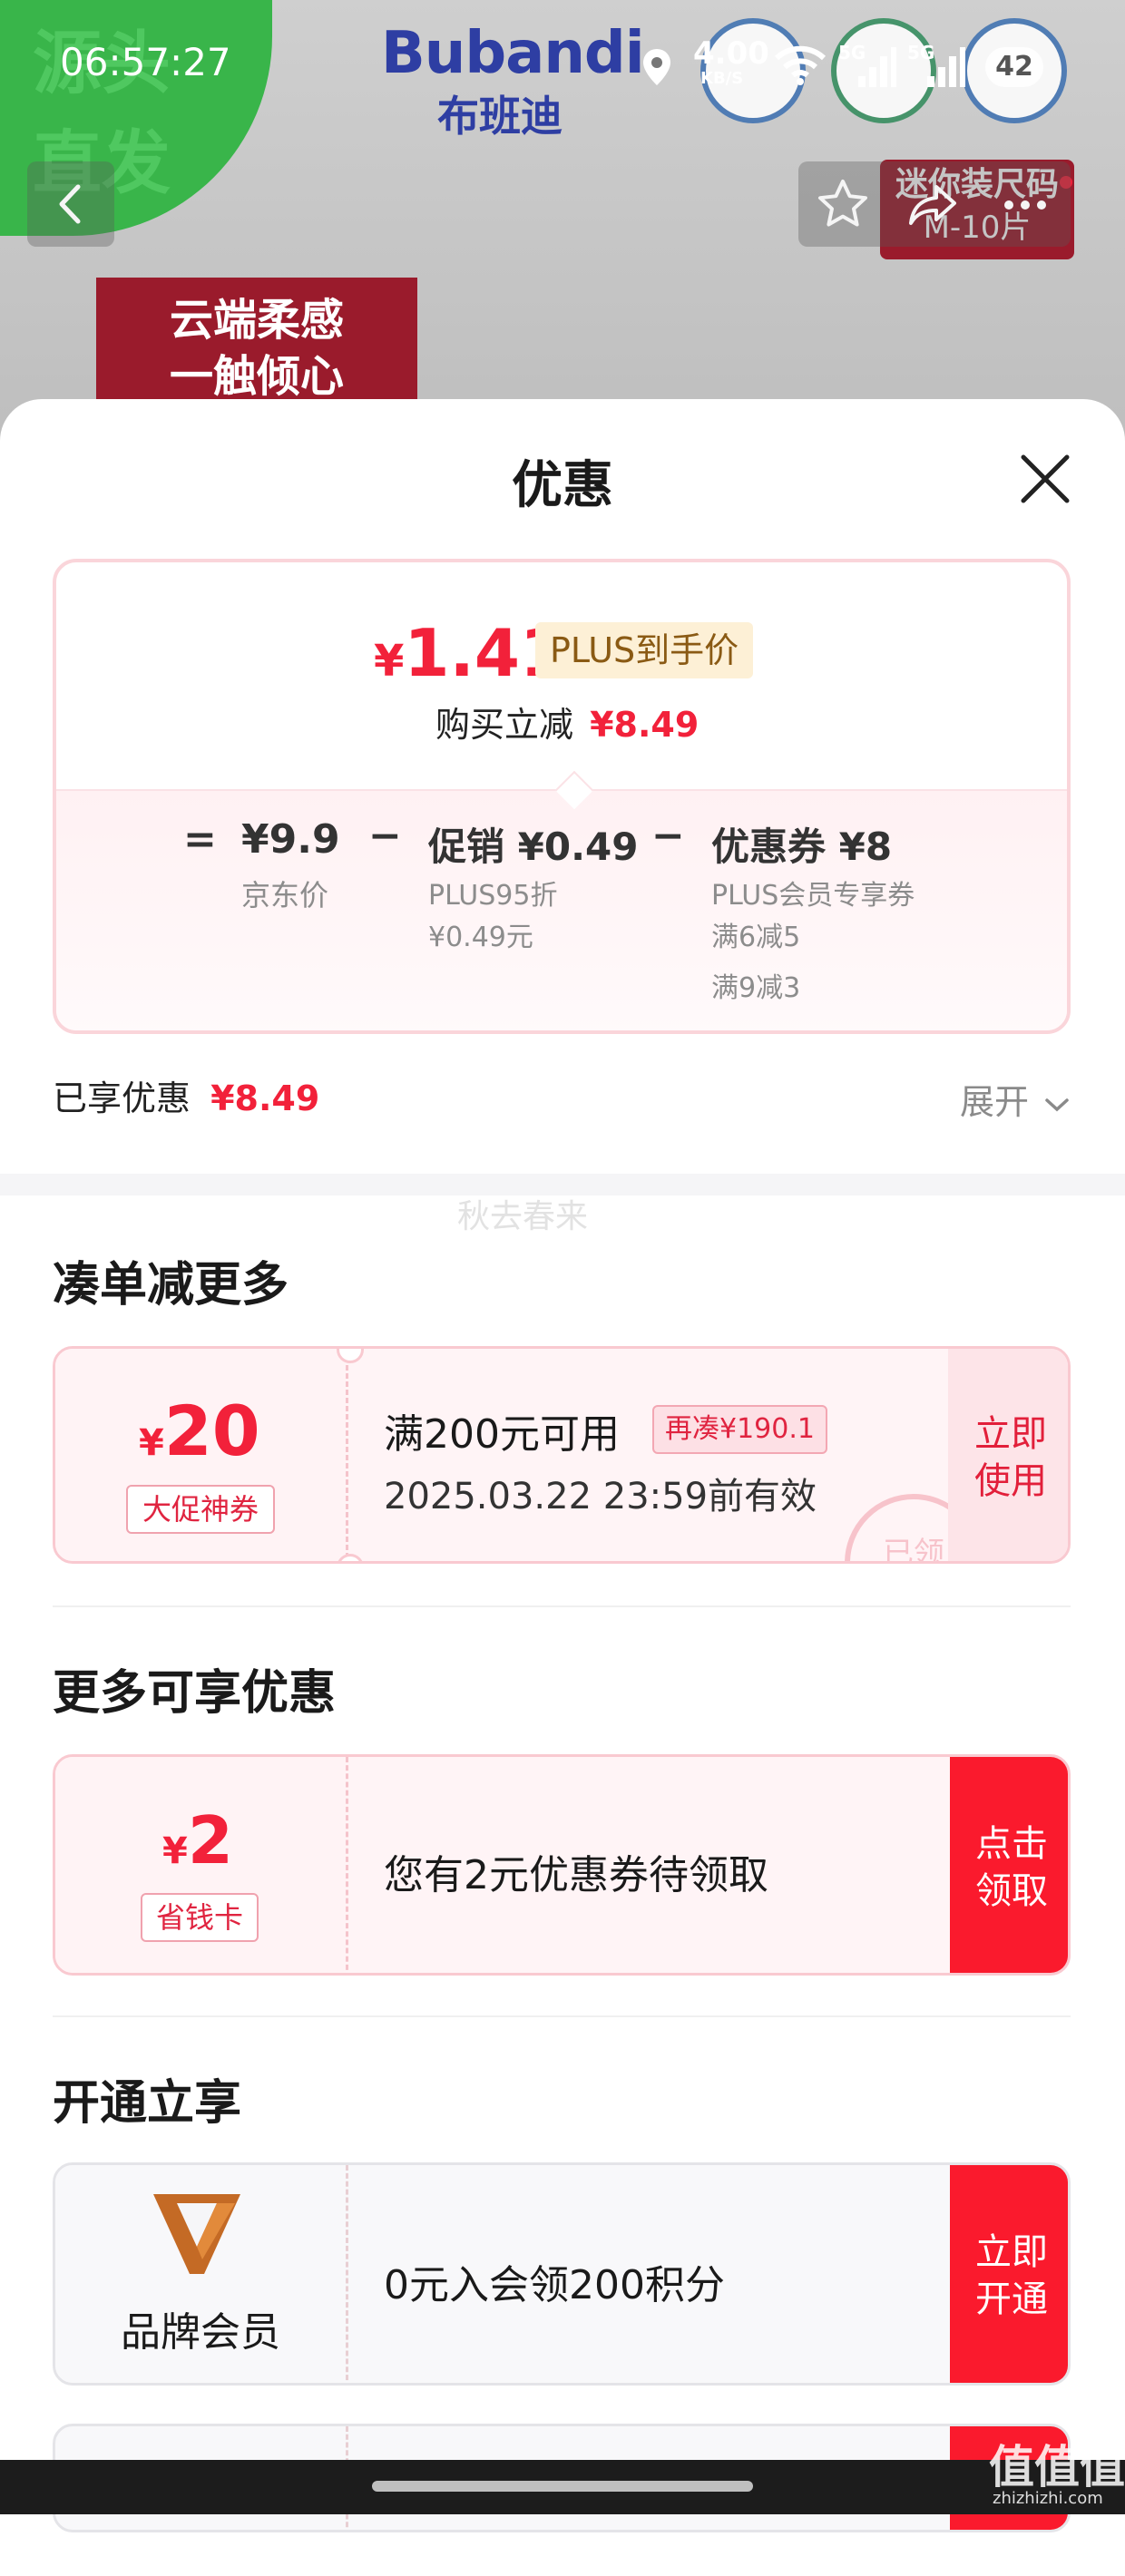  I want to click on enjoyed-discount-label: 已享优惠, so click(122, 1098).